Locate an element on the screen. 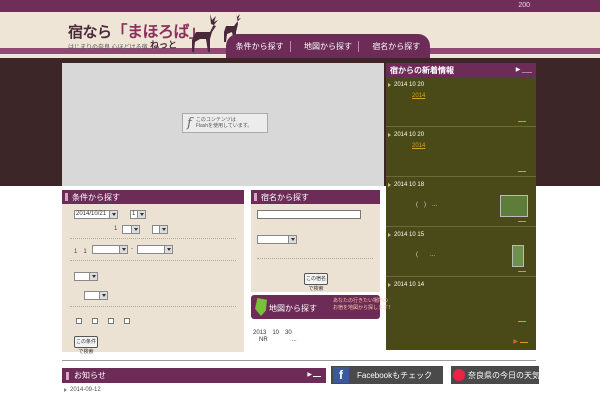  rooms-label: 1 is located at coordinates (116, 229).